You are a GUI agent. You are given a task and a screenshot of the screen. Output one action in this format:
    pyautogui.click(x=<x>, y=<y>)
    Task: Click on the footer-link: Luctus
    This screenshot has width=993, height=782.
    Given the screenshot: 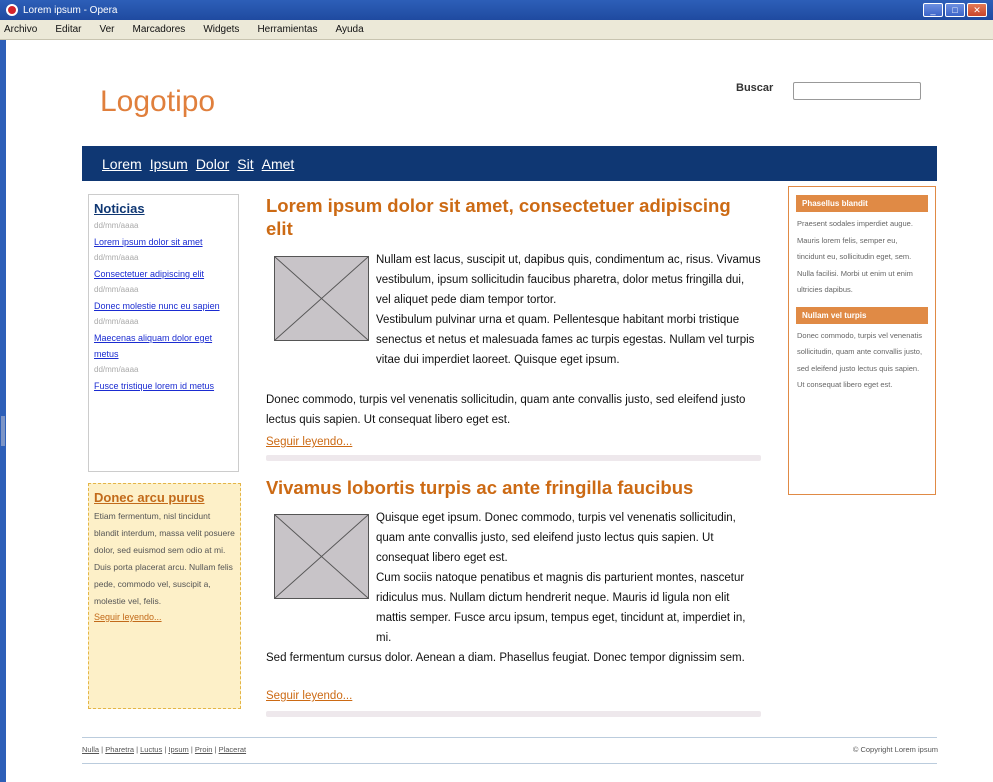 What is the action you would take?
    pyautogui.click(x=151, y=749)
    